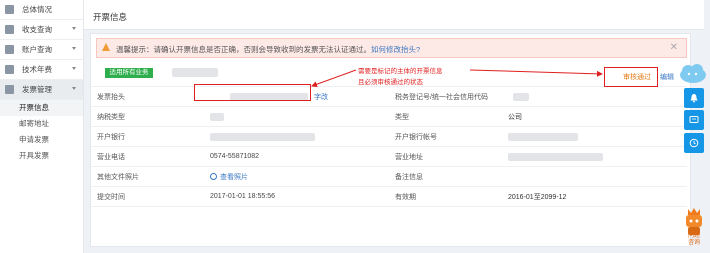 The height and width of the screenshot is (253, 710). What do you see at coordinates (457, 78) in the screenshot?
I see `annotation-arrows` at bounding box center [457, 78].